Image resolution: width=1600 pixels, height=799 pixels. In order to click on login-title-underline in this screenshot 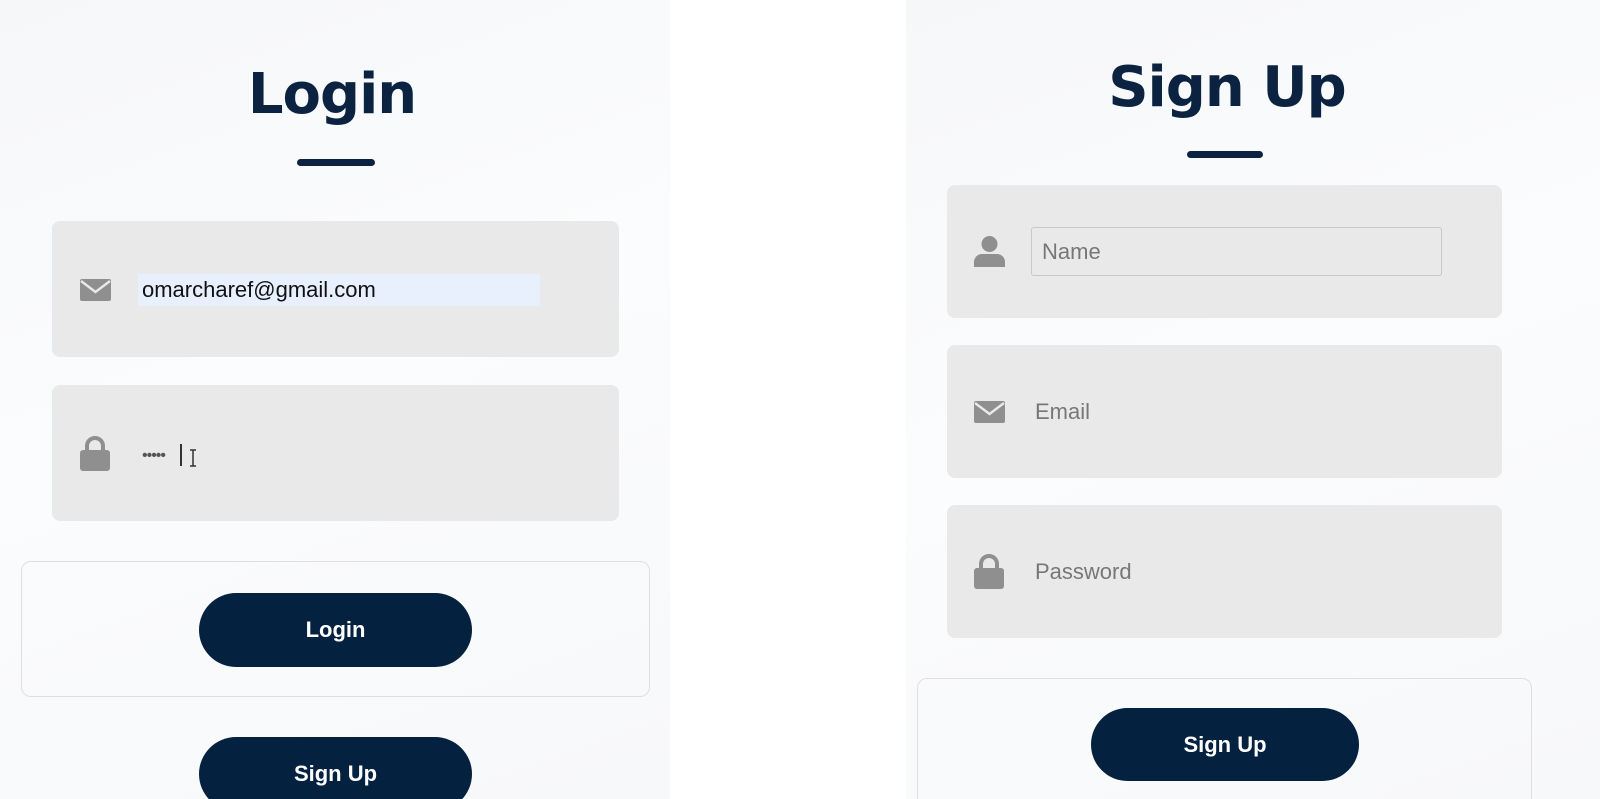, I will do `click(336, 162)`.